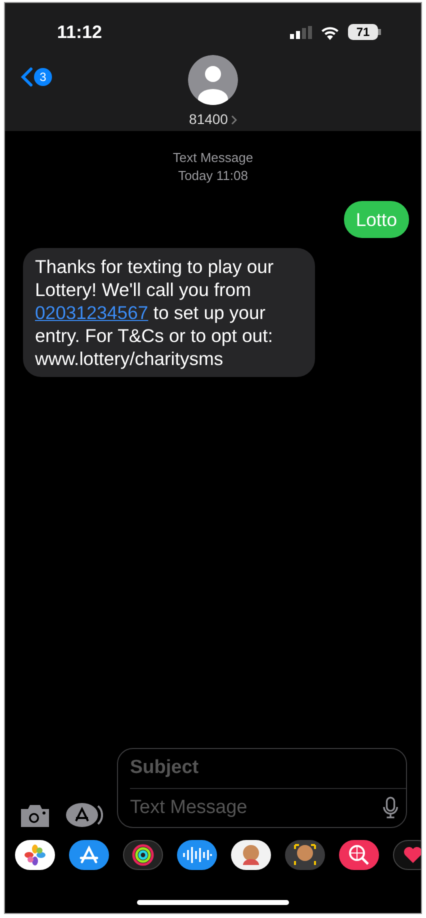  What do you see at coordinates (376, 219) in the screenshot?
I see `sent-message-bubble: Lotto` at bounding box center [376, 219].